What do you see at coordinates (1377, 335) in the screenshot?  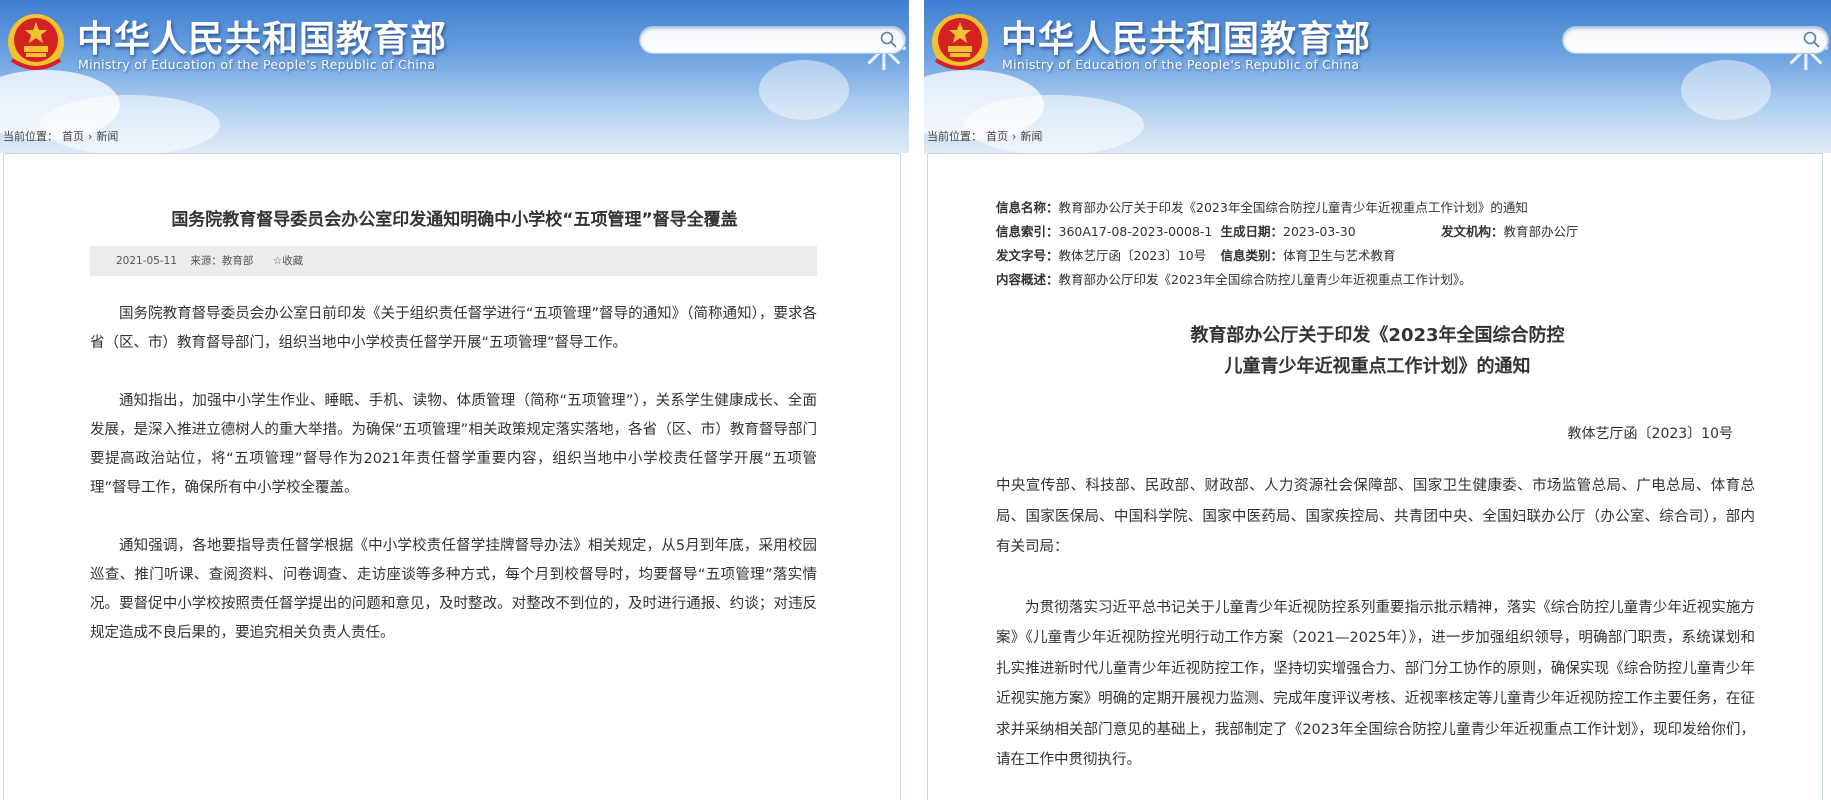 I see `notice-title-line: 教育部办公厅关于印发《2023年全国综合防控` at bounding box center [1377, 335].